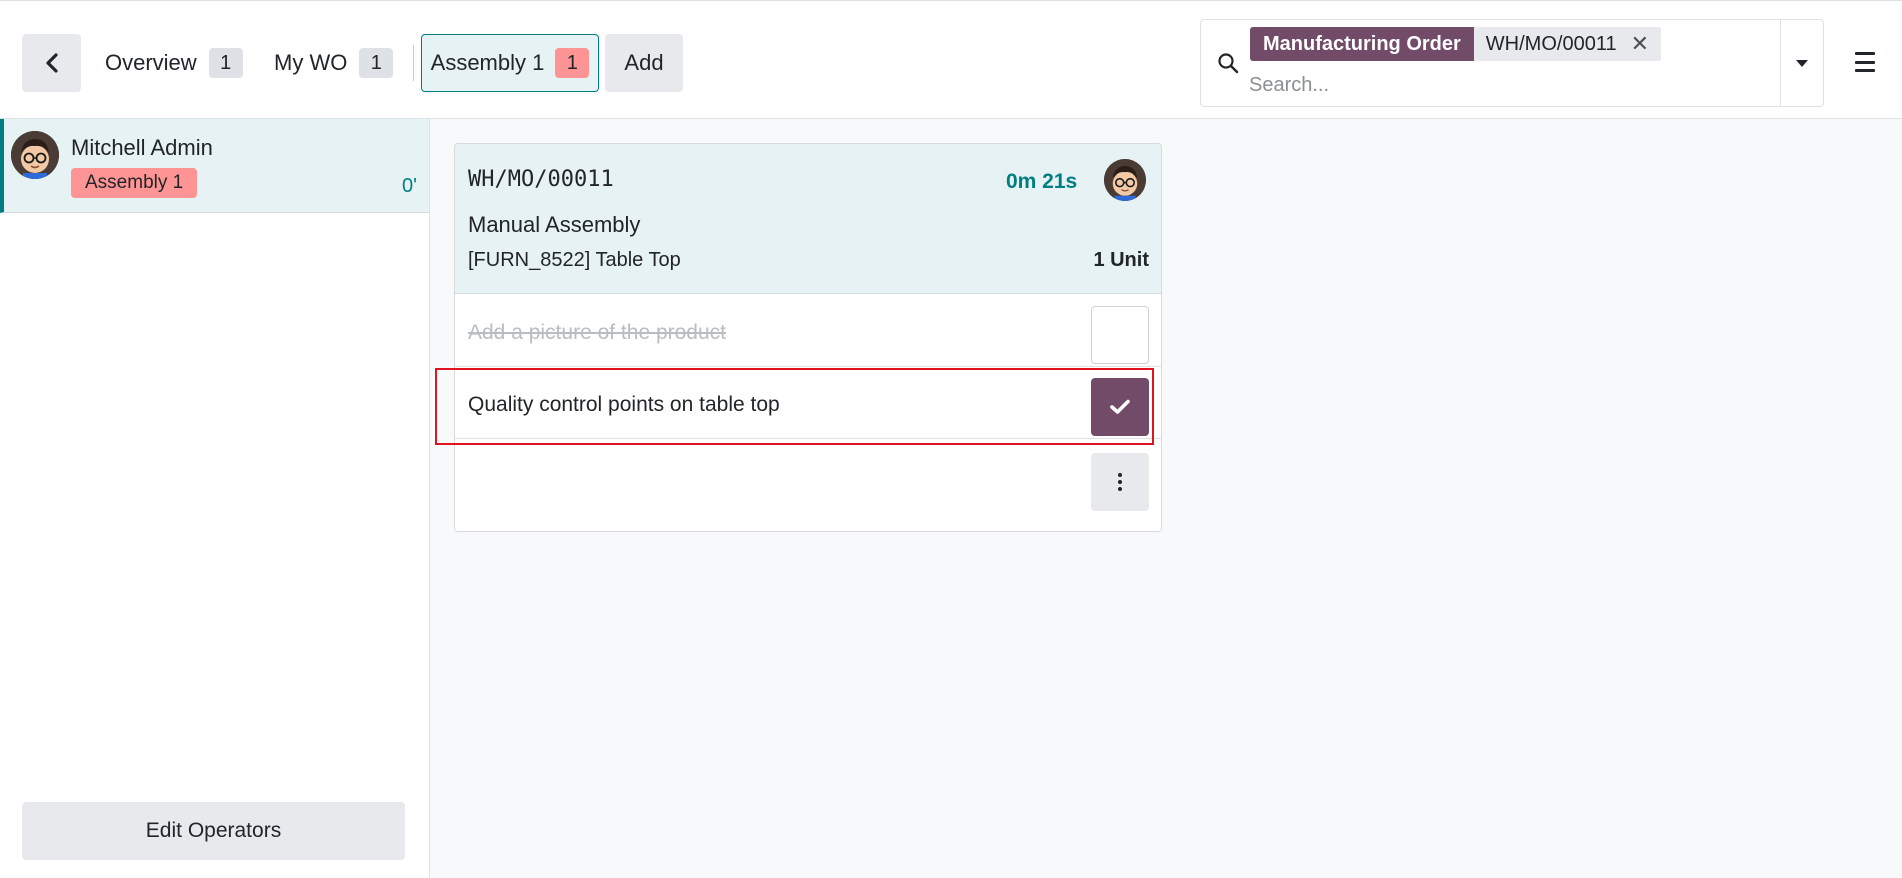 The image size is (1902, 878). I want to click on list-item: Quality control points on table top, so click(808, 403).